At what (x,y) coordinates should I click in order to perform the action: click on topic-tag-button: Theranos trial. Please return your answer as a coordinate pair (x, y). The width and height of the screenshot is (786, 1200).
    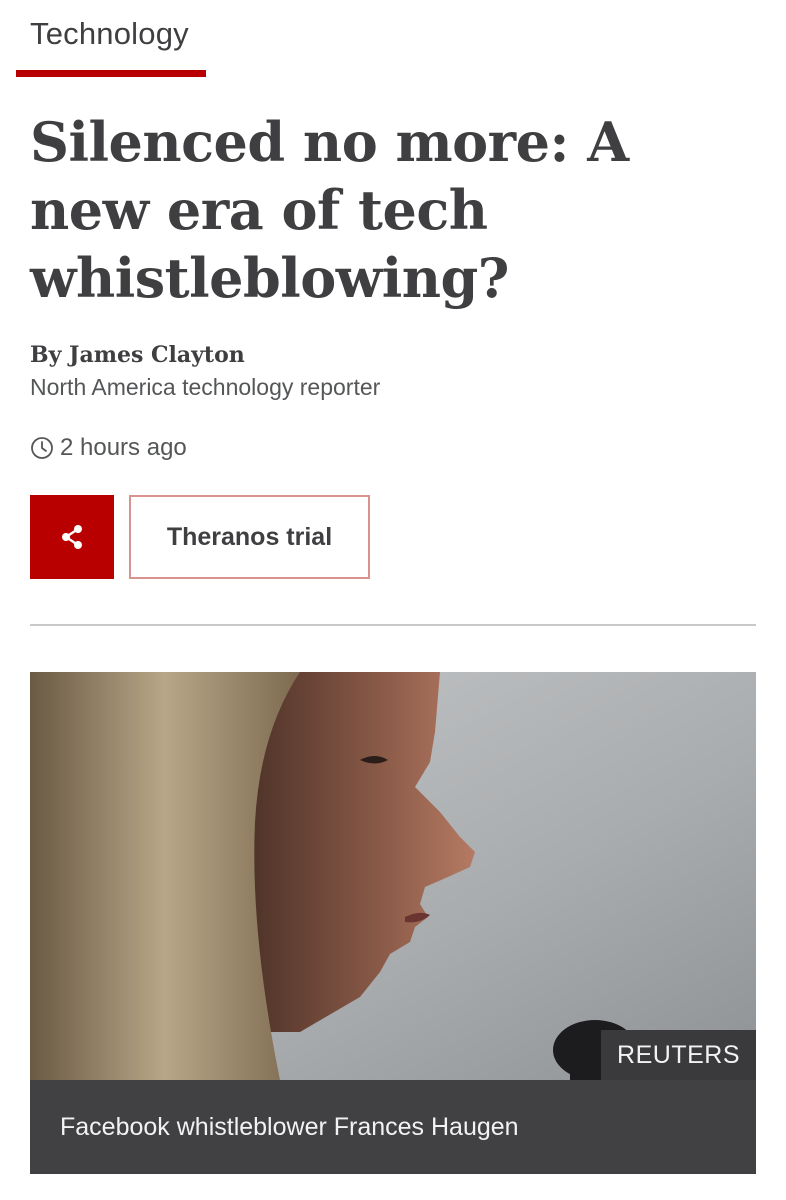
    Looking at the image, I should click on (249, 537).